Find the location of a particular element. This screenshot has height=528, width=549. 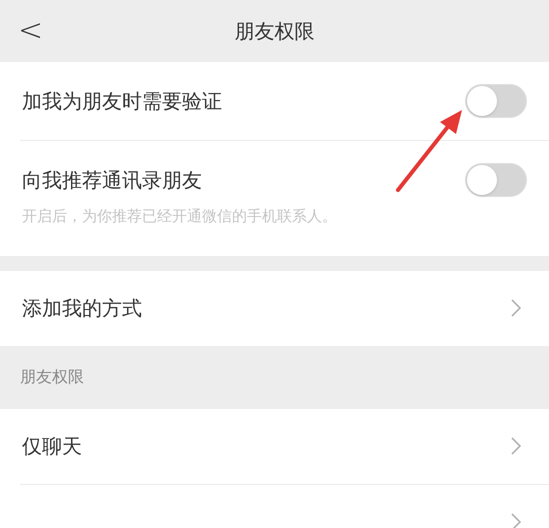

back-button: < is located at coordinates (31, 31).